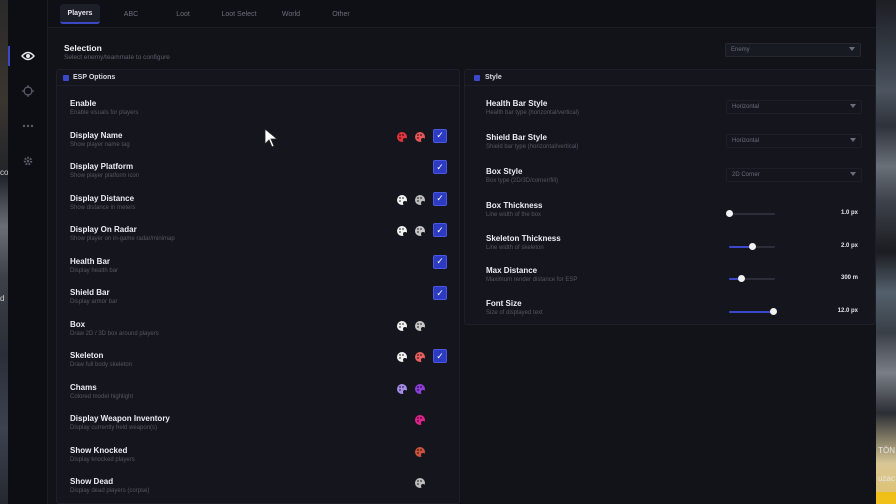 The height and width of the screenshot is (504, 896). What do you see at coordinates (532, 147) in the screenshot?
I see `style-option-description: Shield bar type (horizontal/vertical)` at bounding box center [532, 147].